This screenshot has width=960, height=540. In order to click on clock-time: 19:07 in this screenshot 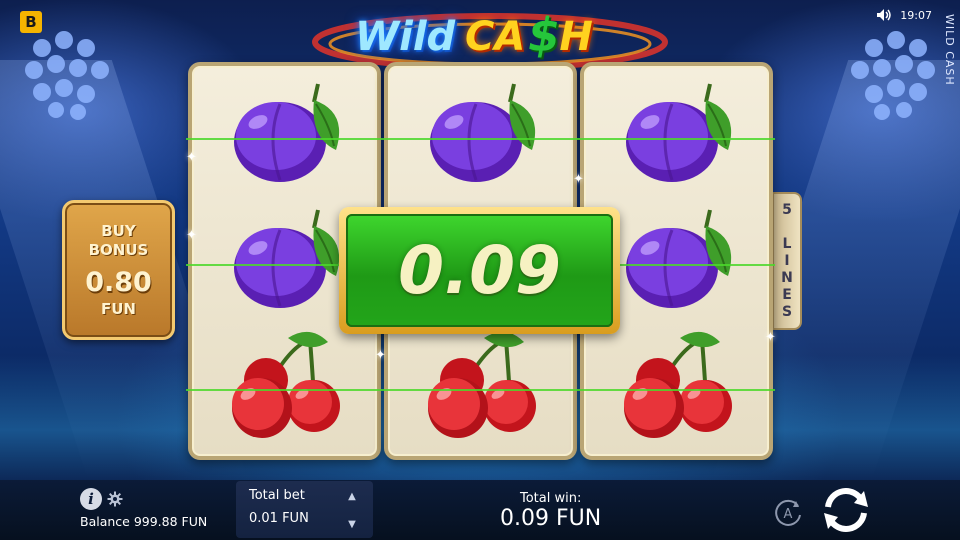, I will do `click(916, 15)`.